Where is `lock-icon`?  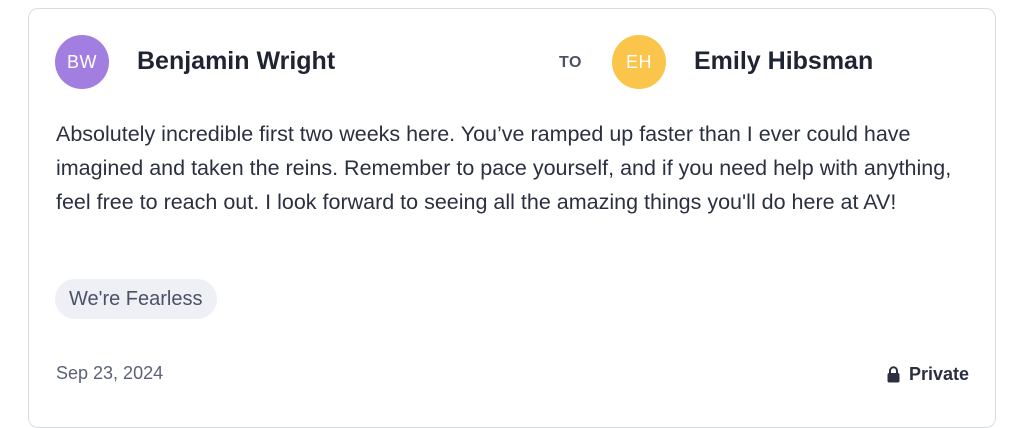
lock-icon is located at coordinates (893, 374).